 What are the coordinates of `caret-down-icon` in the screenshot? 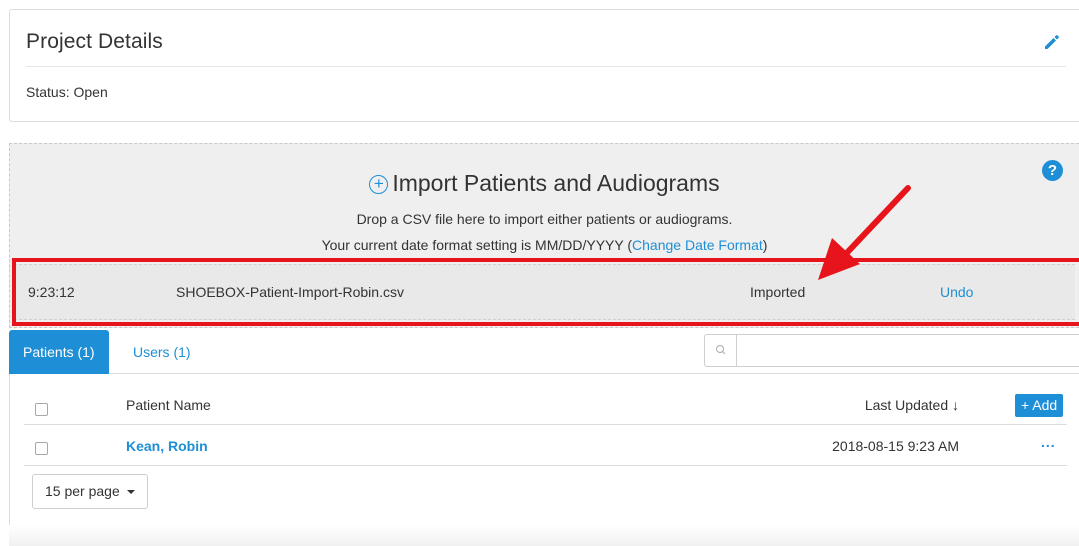 It's located at (130, 492).